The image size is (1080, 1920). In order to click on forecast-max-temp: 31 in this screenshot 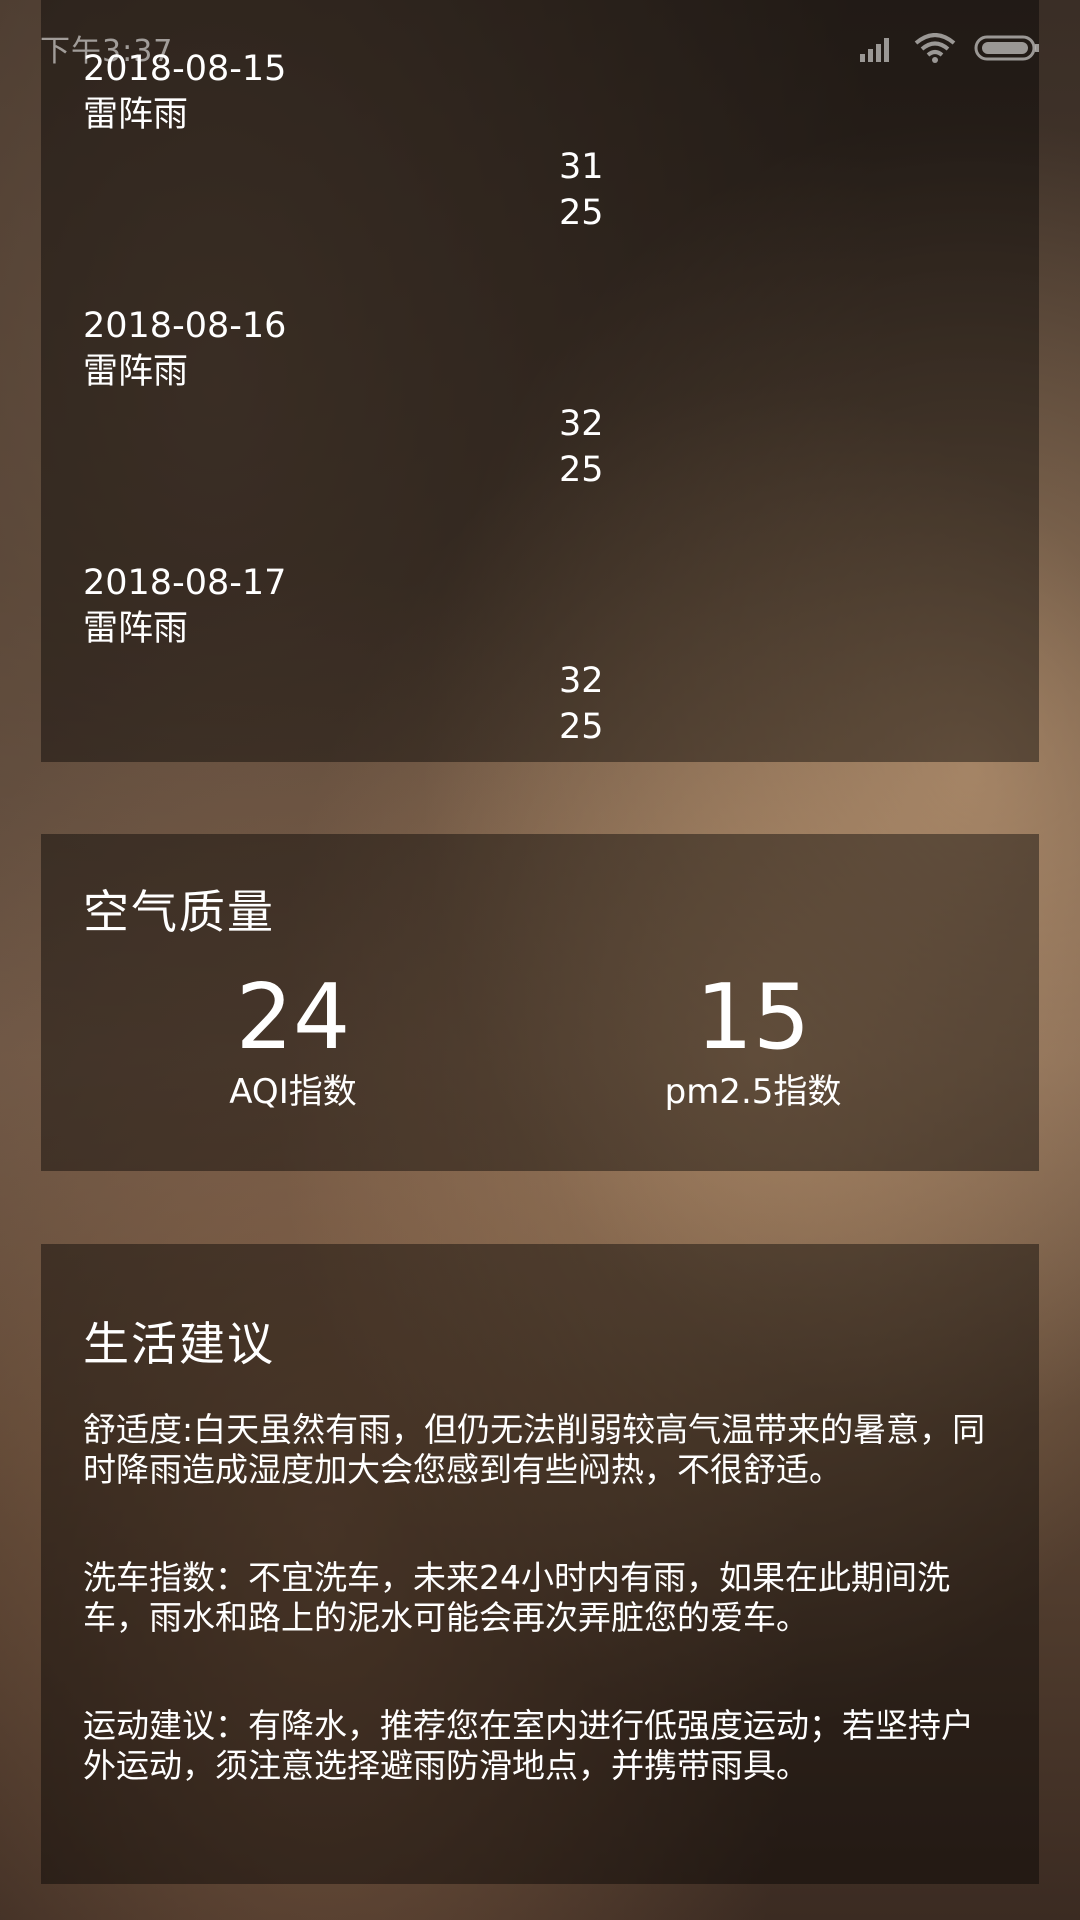, I will do `click(581, 167)`.